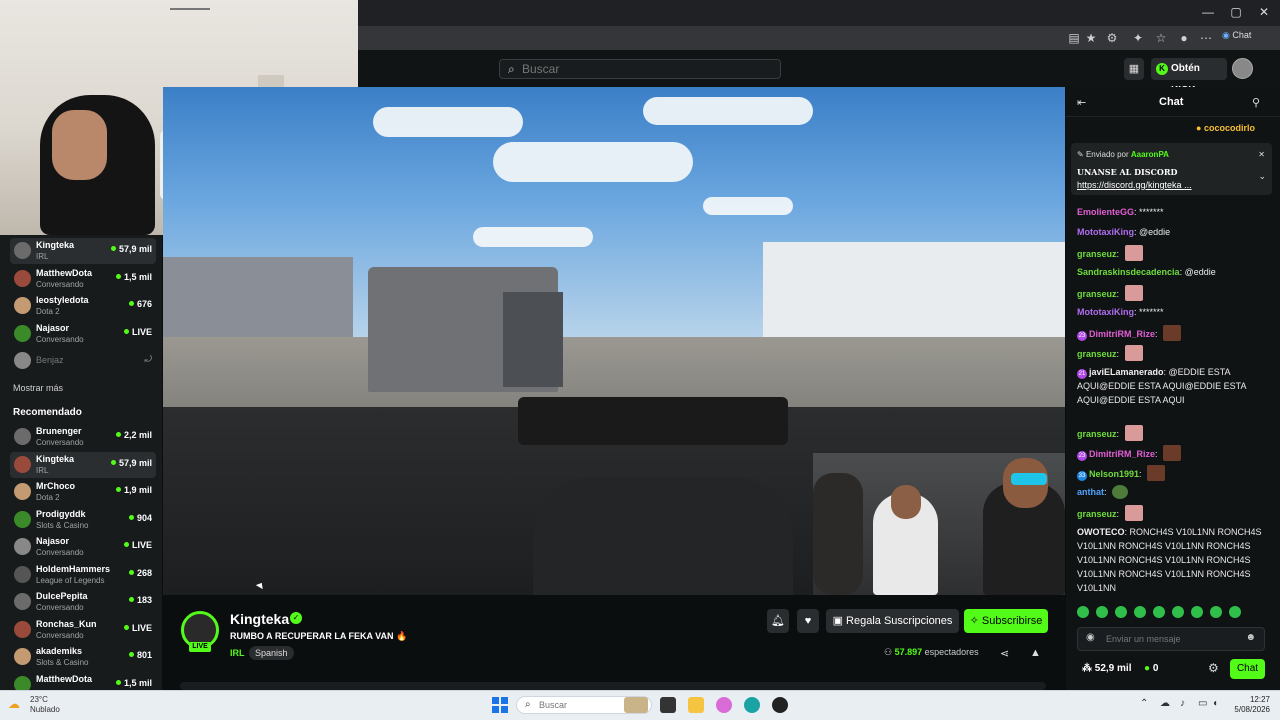  What do you see at coordinates (1151, 668) in the screenshot?
I see `kicks-balance: ● 0` at bounding box center [1151, 668].